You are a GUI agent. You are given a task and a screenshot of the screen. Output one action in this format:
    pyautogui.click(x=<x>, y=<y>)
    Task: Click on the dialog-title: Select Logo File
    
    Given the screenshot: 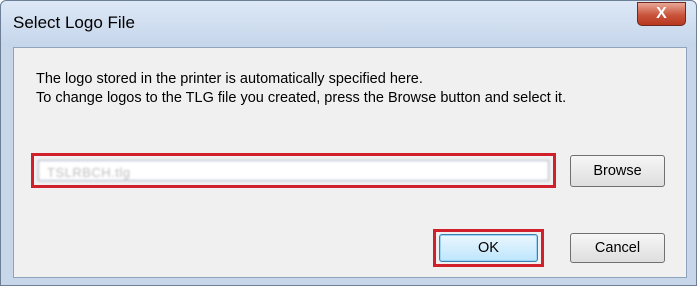 What is the action you would take?
    pyautogui.click(x=74, y=22)
    